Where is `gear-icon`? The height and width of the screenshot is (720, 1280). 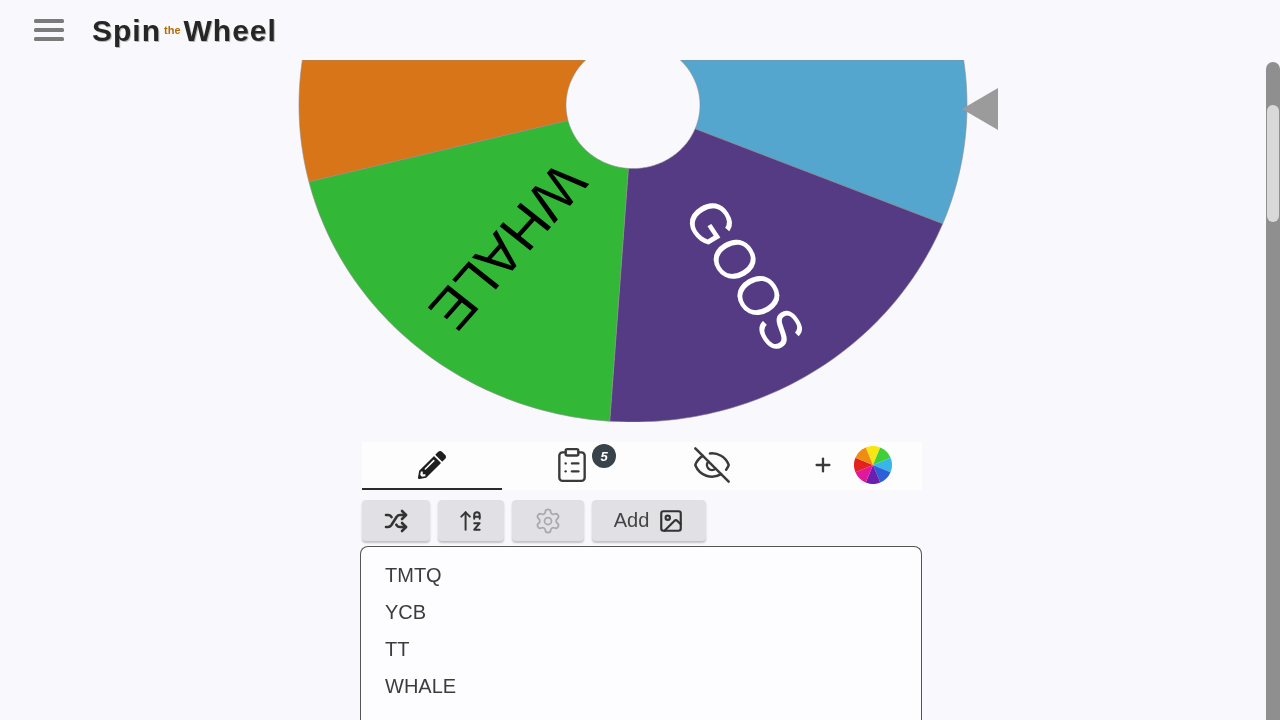
gear-icon is located at coordinates (548, 520).